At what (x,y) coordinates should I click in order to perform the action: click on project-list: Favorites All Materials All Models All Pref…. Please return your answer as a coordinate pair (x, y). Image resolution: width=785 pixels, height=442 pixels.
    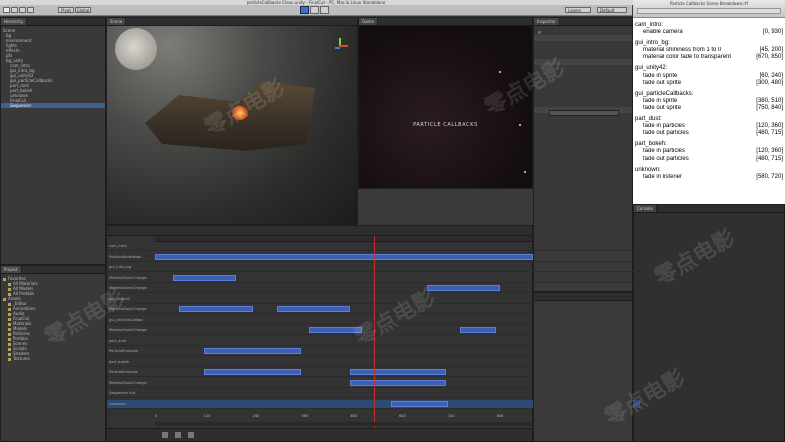
    Looking at the image, I should click on (53, 317).